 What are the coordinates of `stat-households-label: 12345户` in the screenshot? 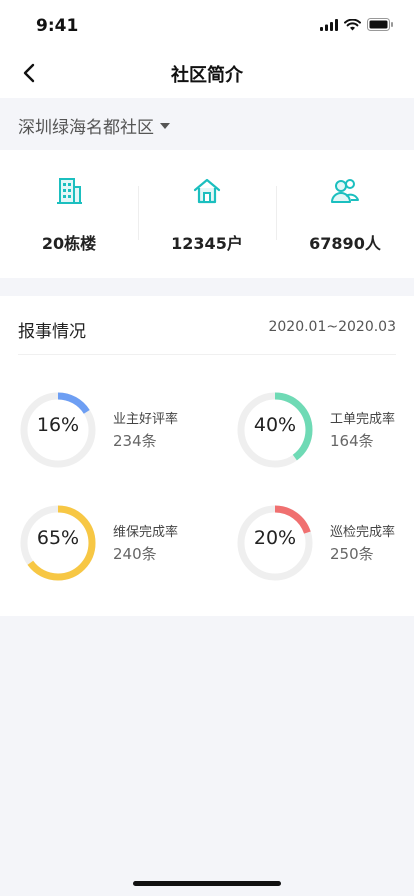 It's located at (207, 243).